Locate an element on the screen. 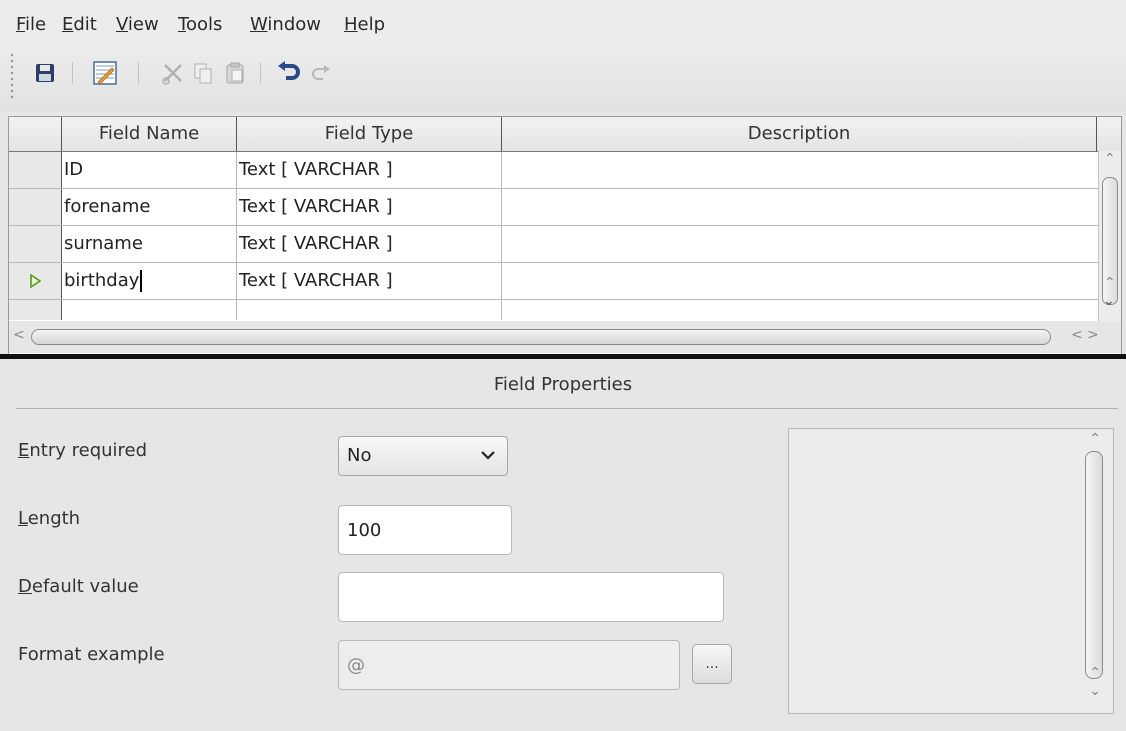  menu-file: File is located at coordinates (31, 24).